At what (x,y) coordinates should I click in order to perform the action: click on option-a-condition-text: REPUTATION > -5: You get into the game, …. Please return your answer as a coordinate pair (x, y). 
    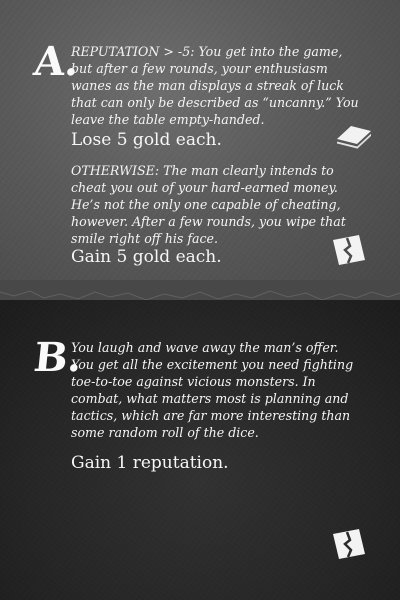
    Looking at the image, I should click on (215, 85).